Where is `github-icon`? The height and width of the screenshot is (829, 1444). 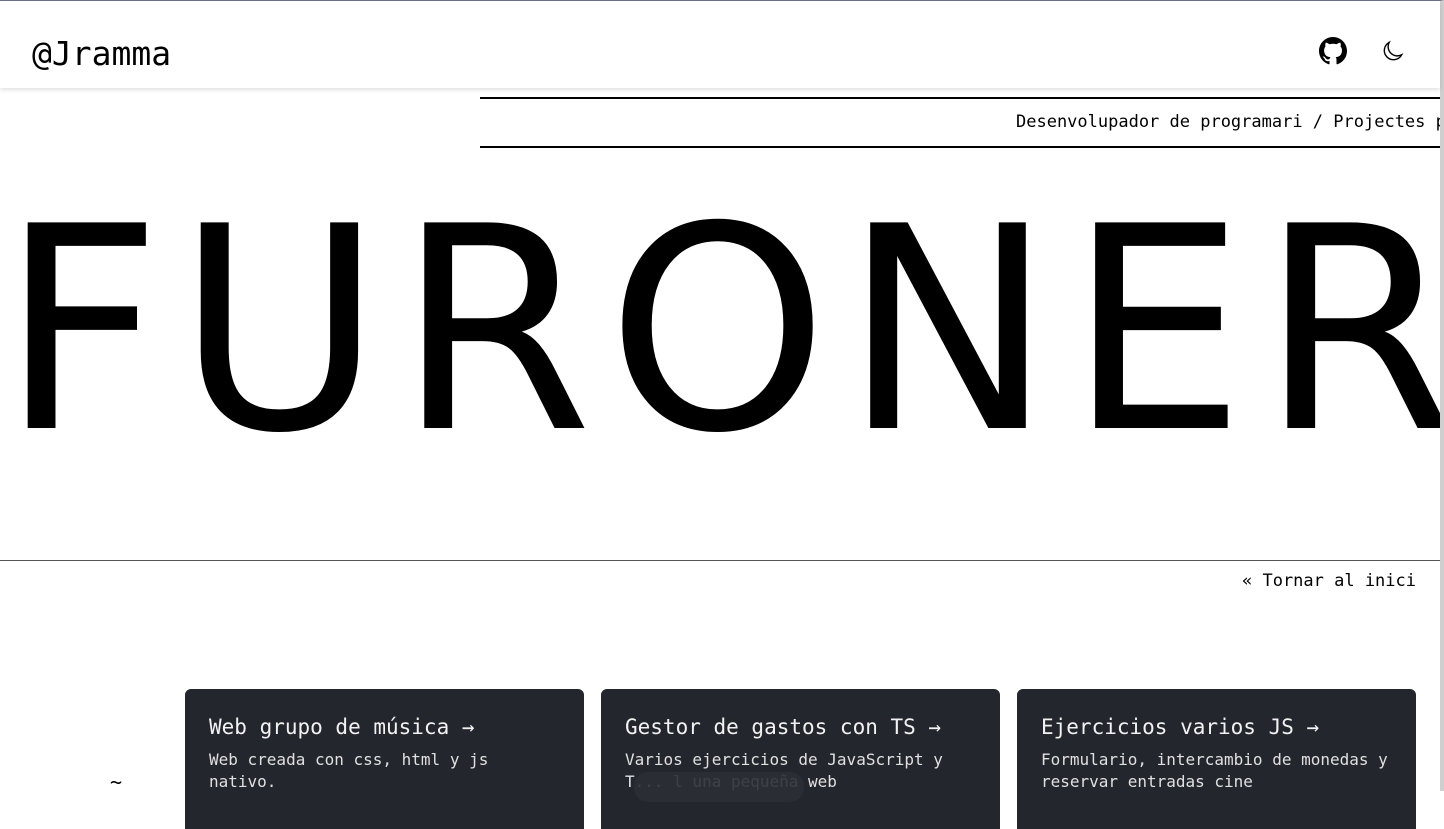
github-icon is located at coordinates (1333, 51).